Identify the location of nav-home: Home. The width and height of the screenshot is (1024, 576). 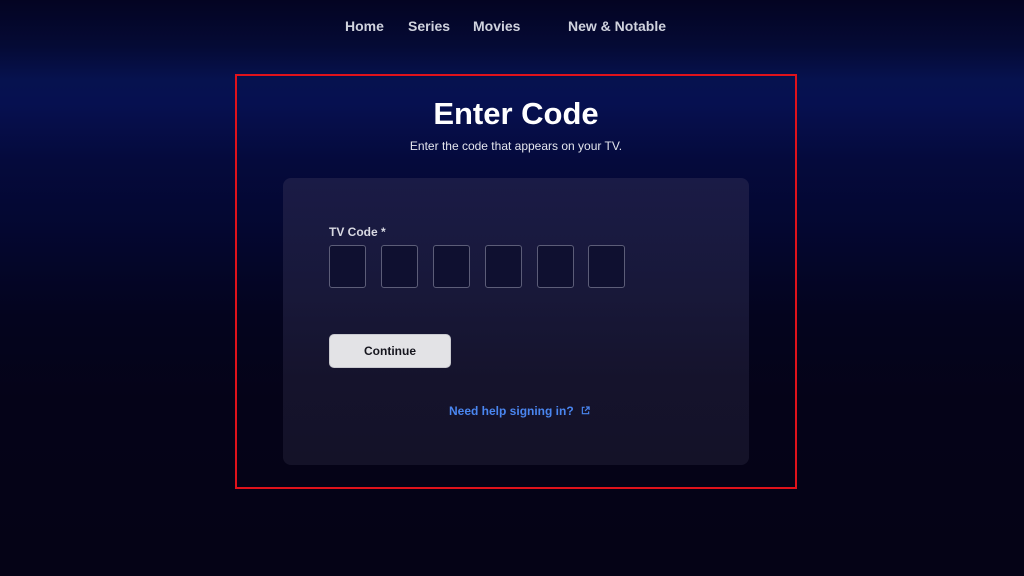
(364, 26).